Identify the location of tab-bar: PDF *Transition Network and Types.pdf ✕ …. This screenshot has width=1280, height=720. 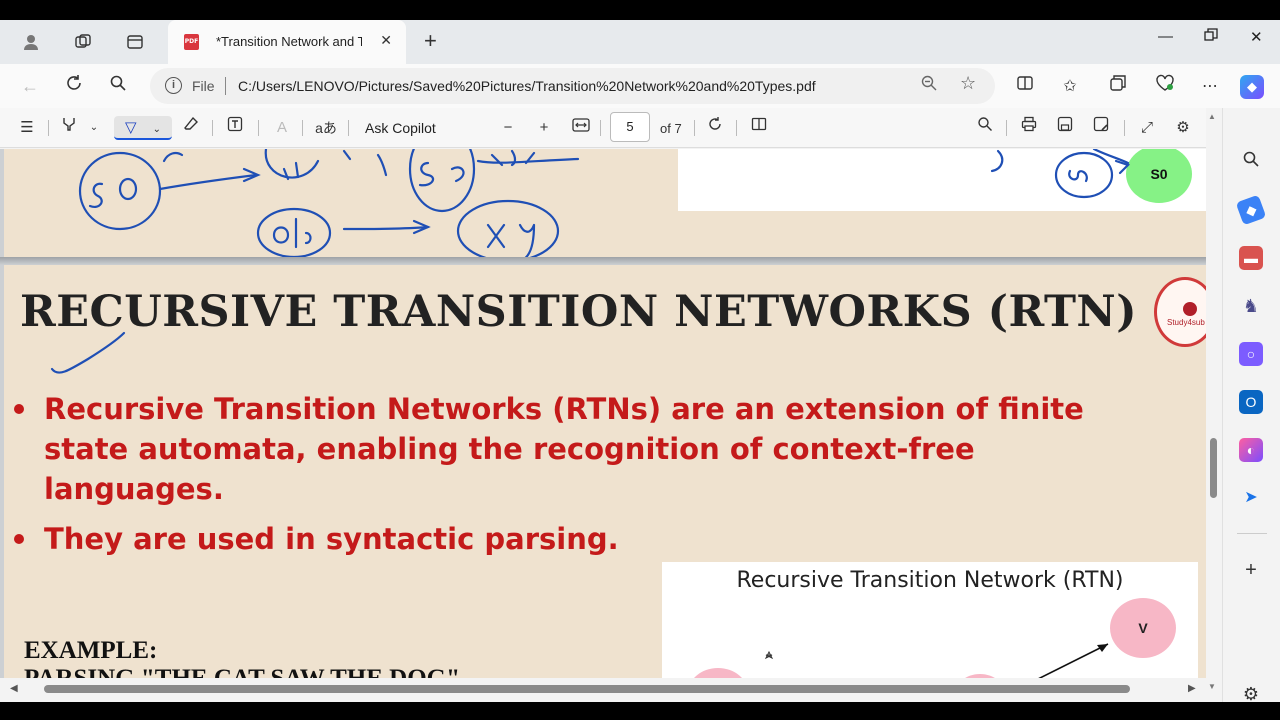
(640, 42).